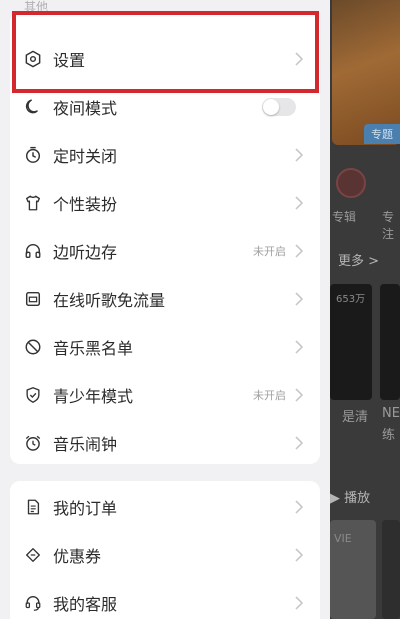 The image size is (400, 619). Describe the element at coordinates (33, 155) in the screenshot. I see `timer-icon` at that location.